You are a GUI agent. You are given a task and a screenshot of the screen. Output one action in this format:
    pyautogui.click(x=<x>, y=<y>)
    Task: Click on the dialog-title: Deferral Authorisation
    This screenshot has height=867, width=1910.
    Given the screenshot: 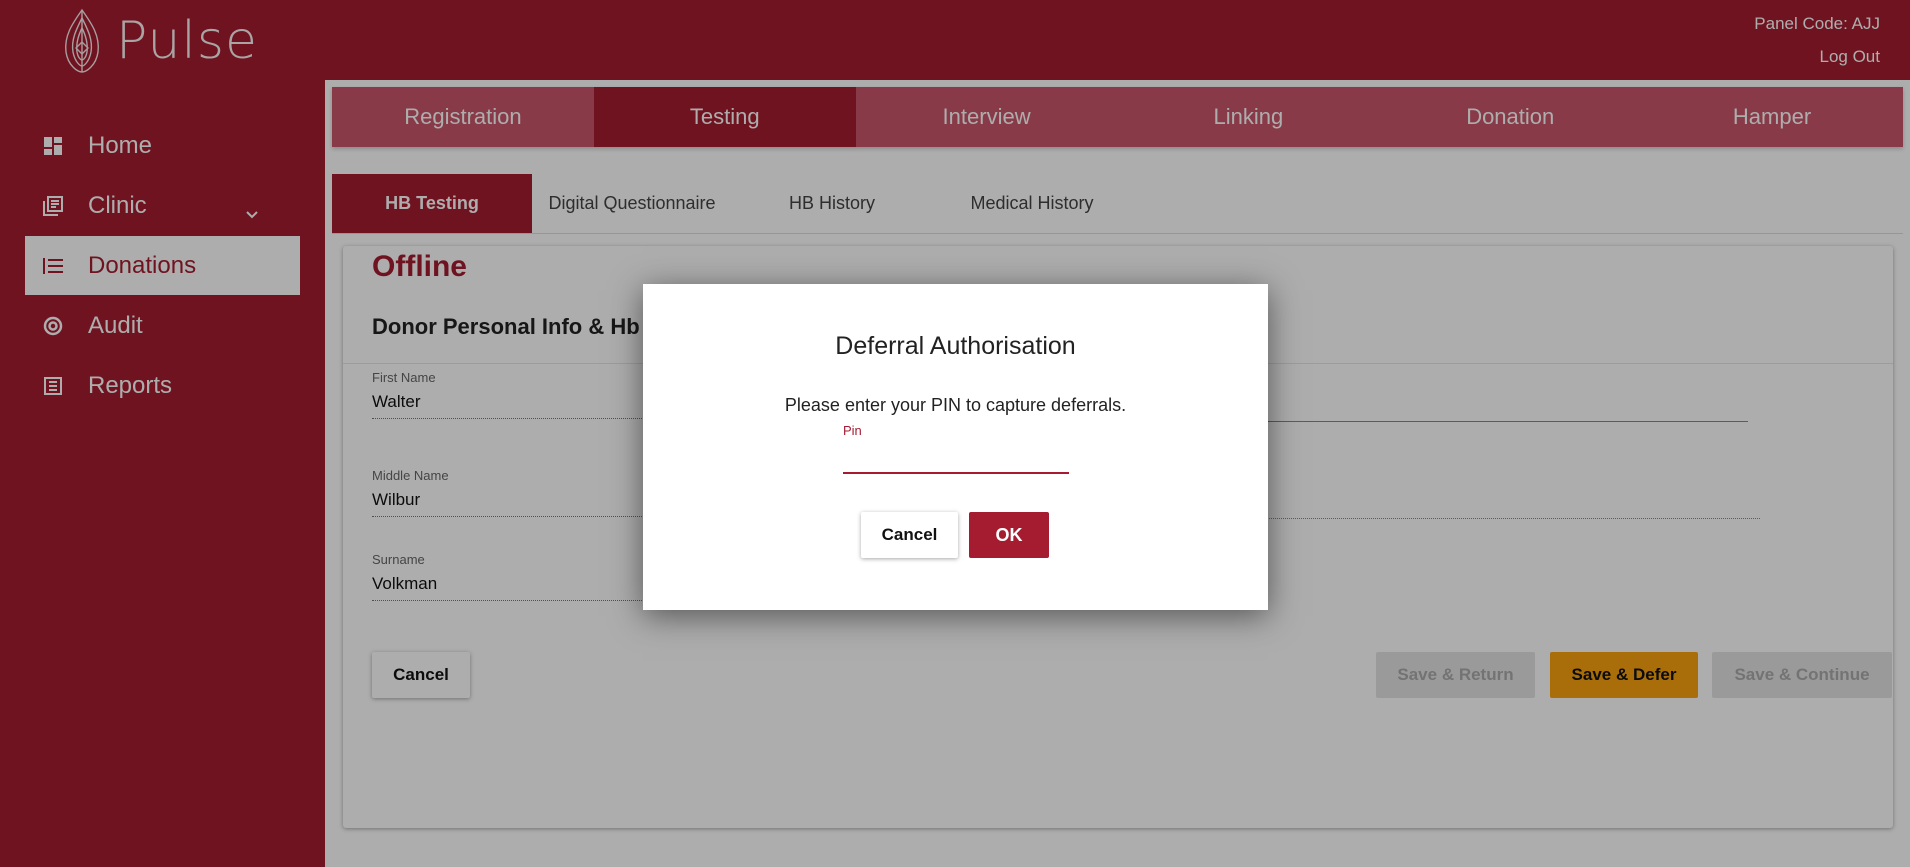 What is the action you would take?
    pyautogui.click(x=955, y=346)
    